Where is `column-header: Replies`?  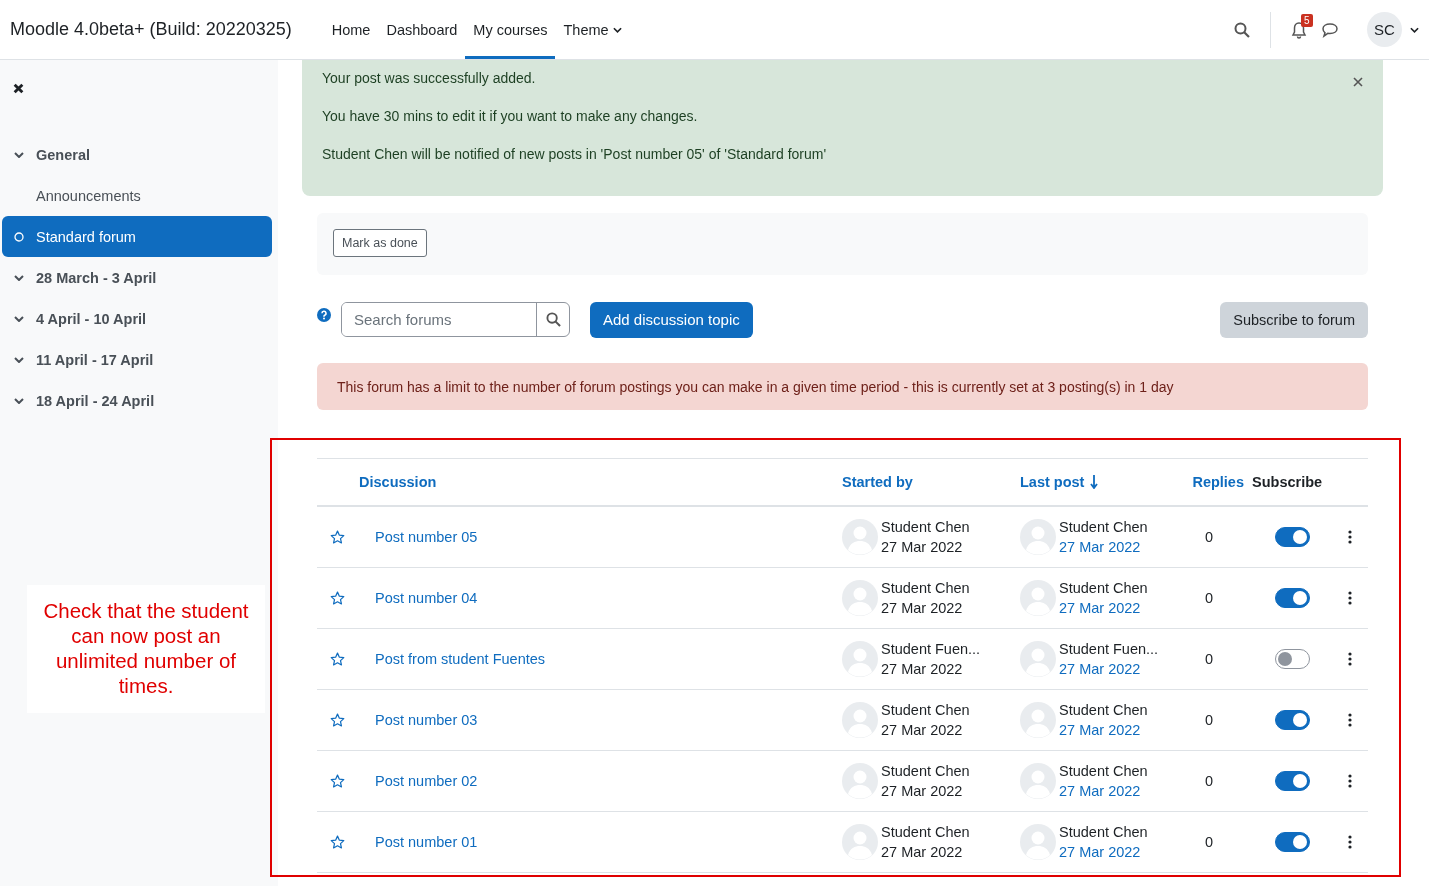
column-header: Replies is located at coordinates (1216, 482).